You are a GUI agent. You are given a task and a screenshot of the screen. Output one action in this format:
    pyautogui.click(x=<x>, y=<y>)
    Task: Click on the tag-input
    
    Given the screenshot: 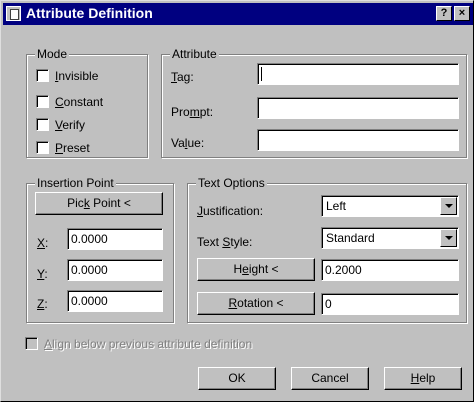 What is the action you would take?
    pyautogui.click(x=358, y=74)
    